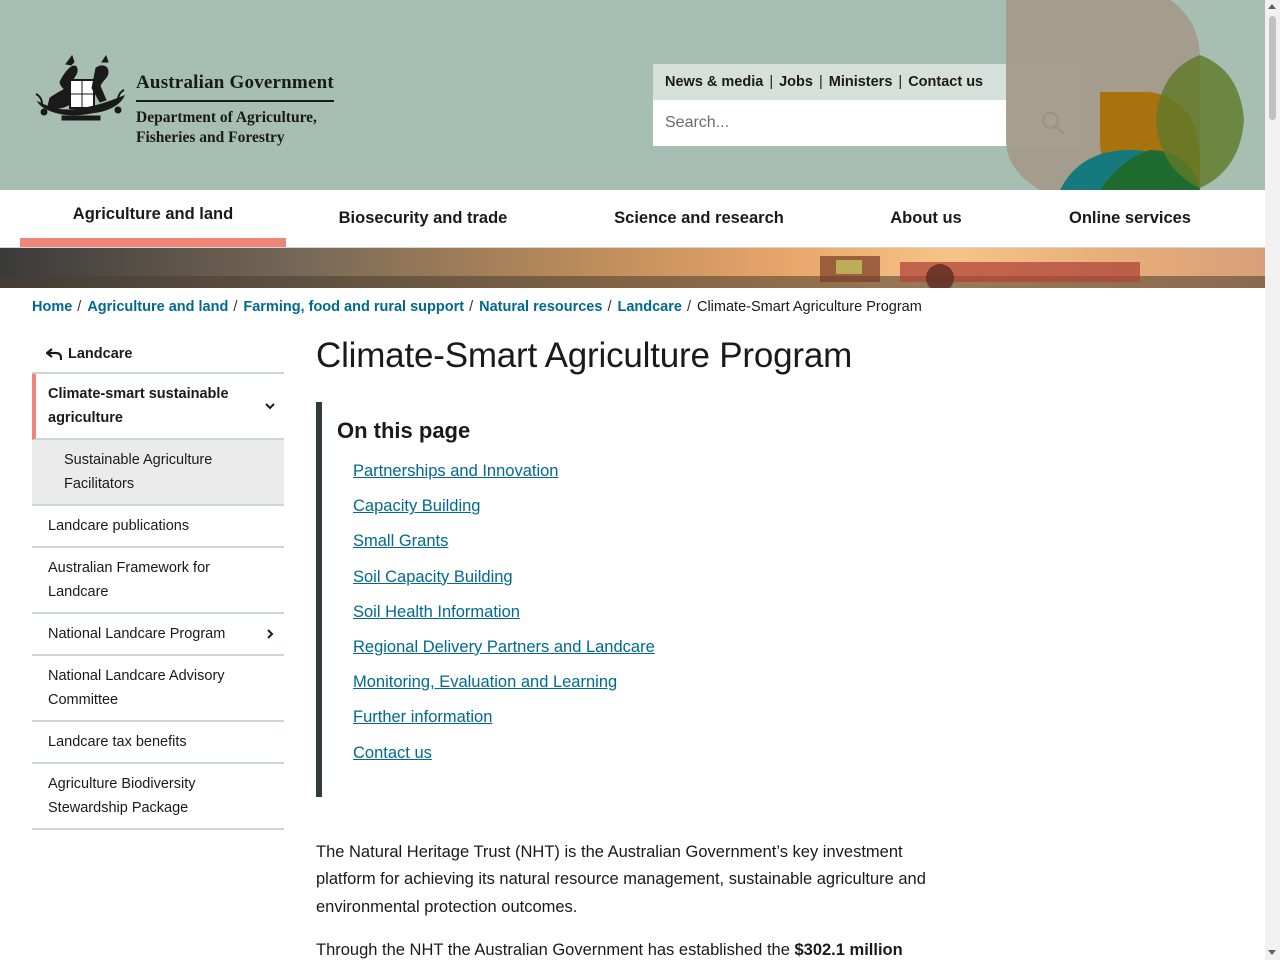  I want to click on coat-of-arms-icon, so click(80, 87).